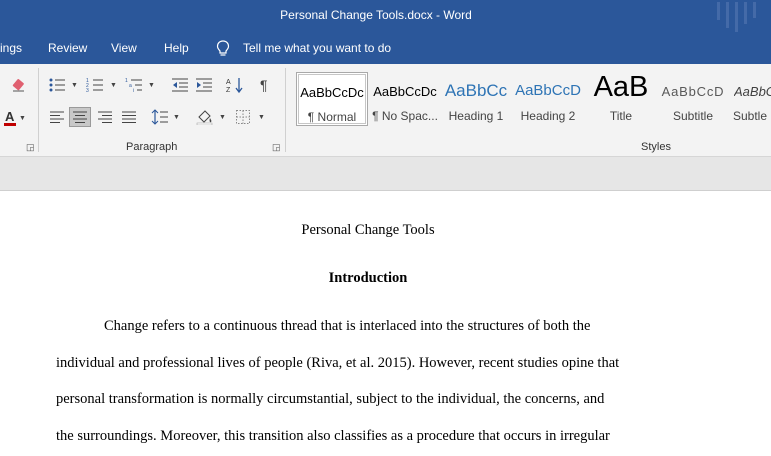 Image resolution: width=771 pixels, height=456 pixels. Describe the element at coordinates (235, 85) in the screenshot. I see `sort-icon: AZ` at that location.